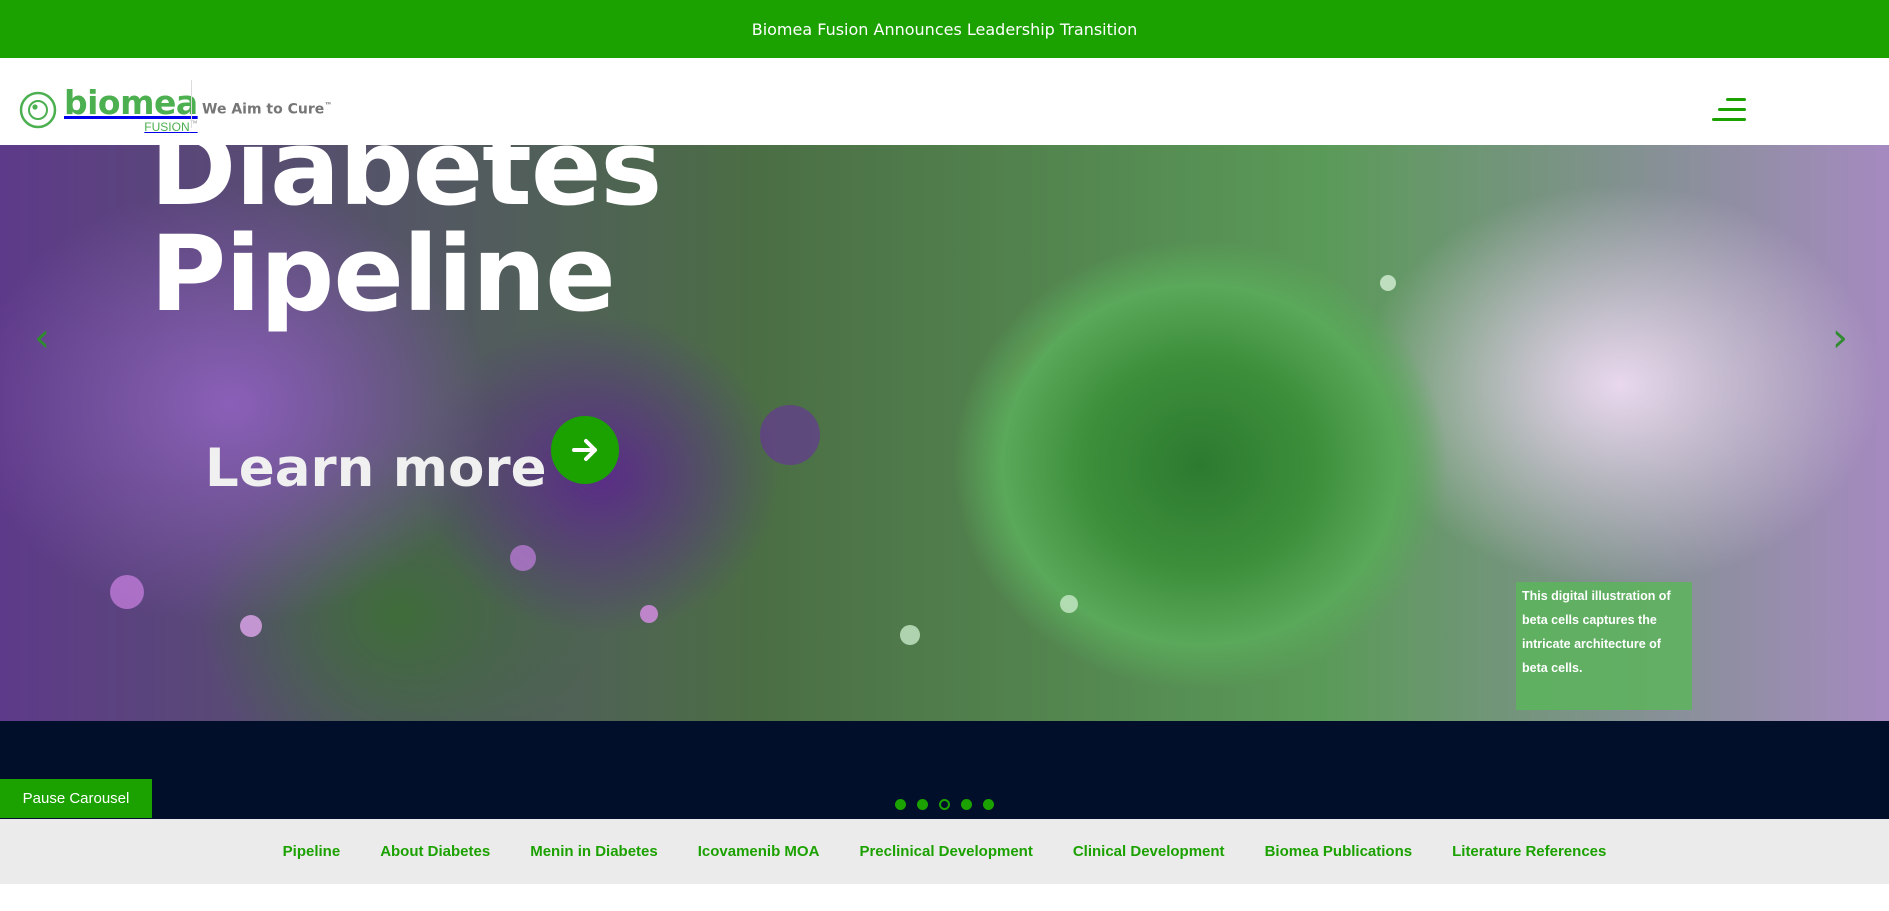 The height and width of the screenshot is (911, 1889). What do you see at coordinates (759, 851) in the screenshot?
I see `subnav-icovamenib-moa: Icovamenib MOA` at bounding box center [759, 851].